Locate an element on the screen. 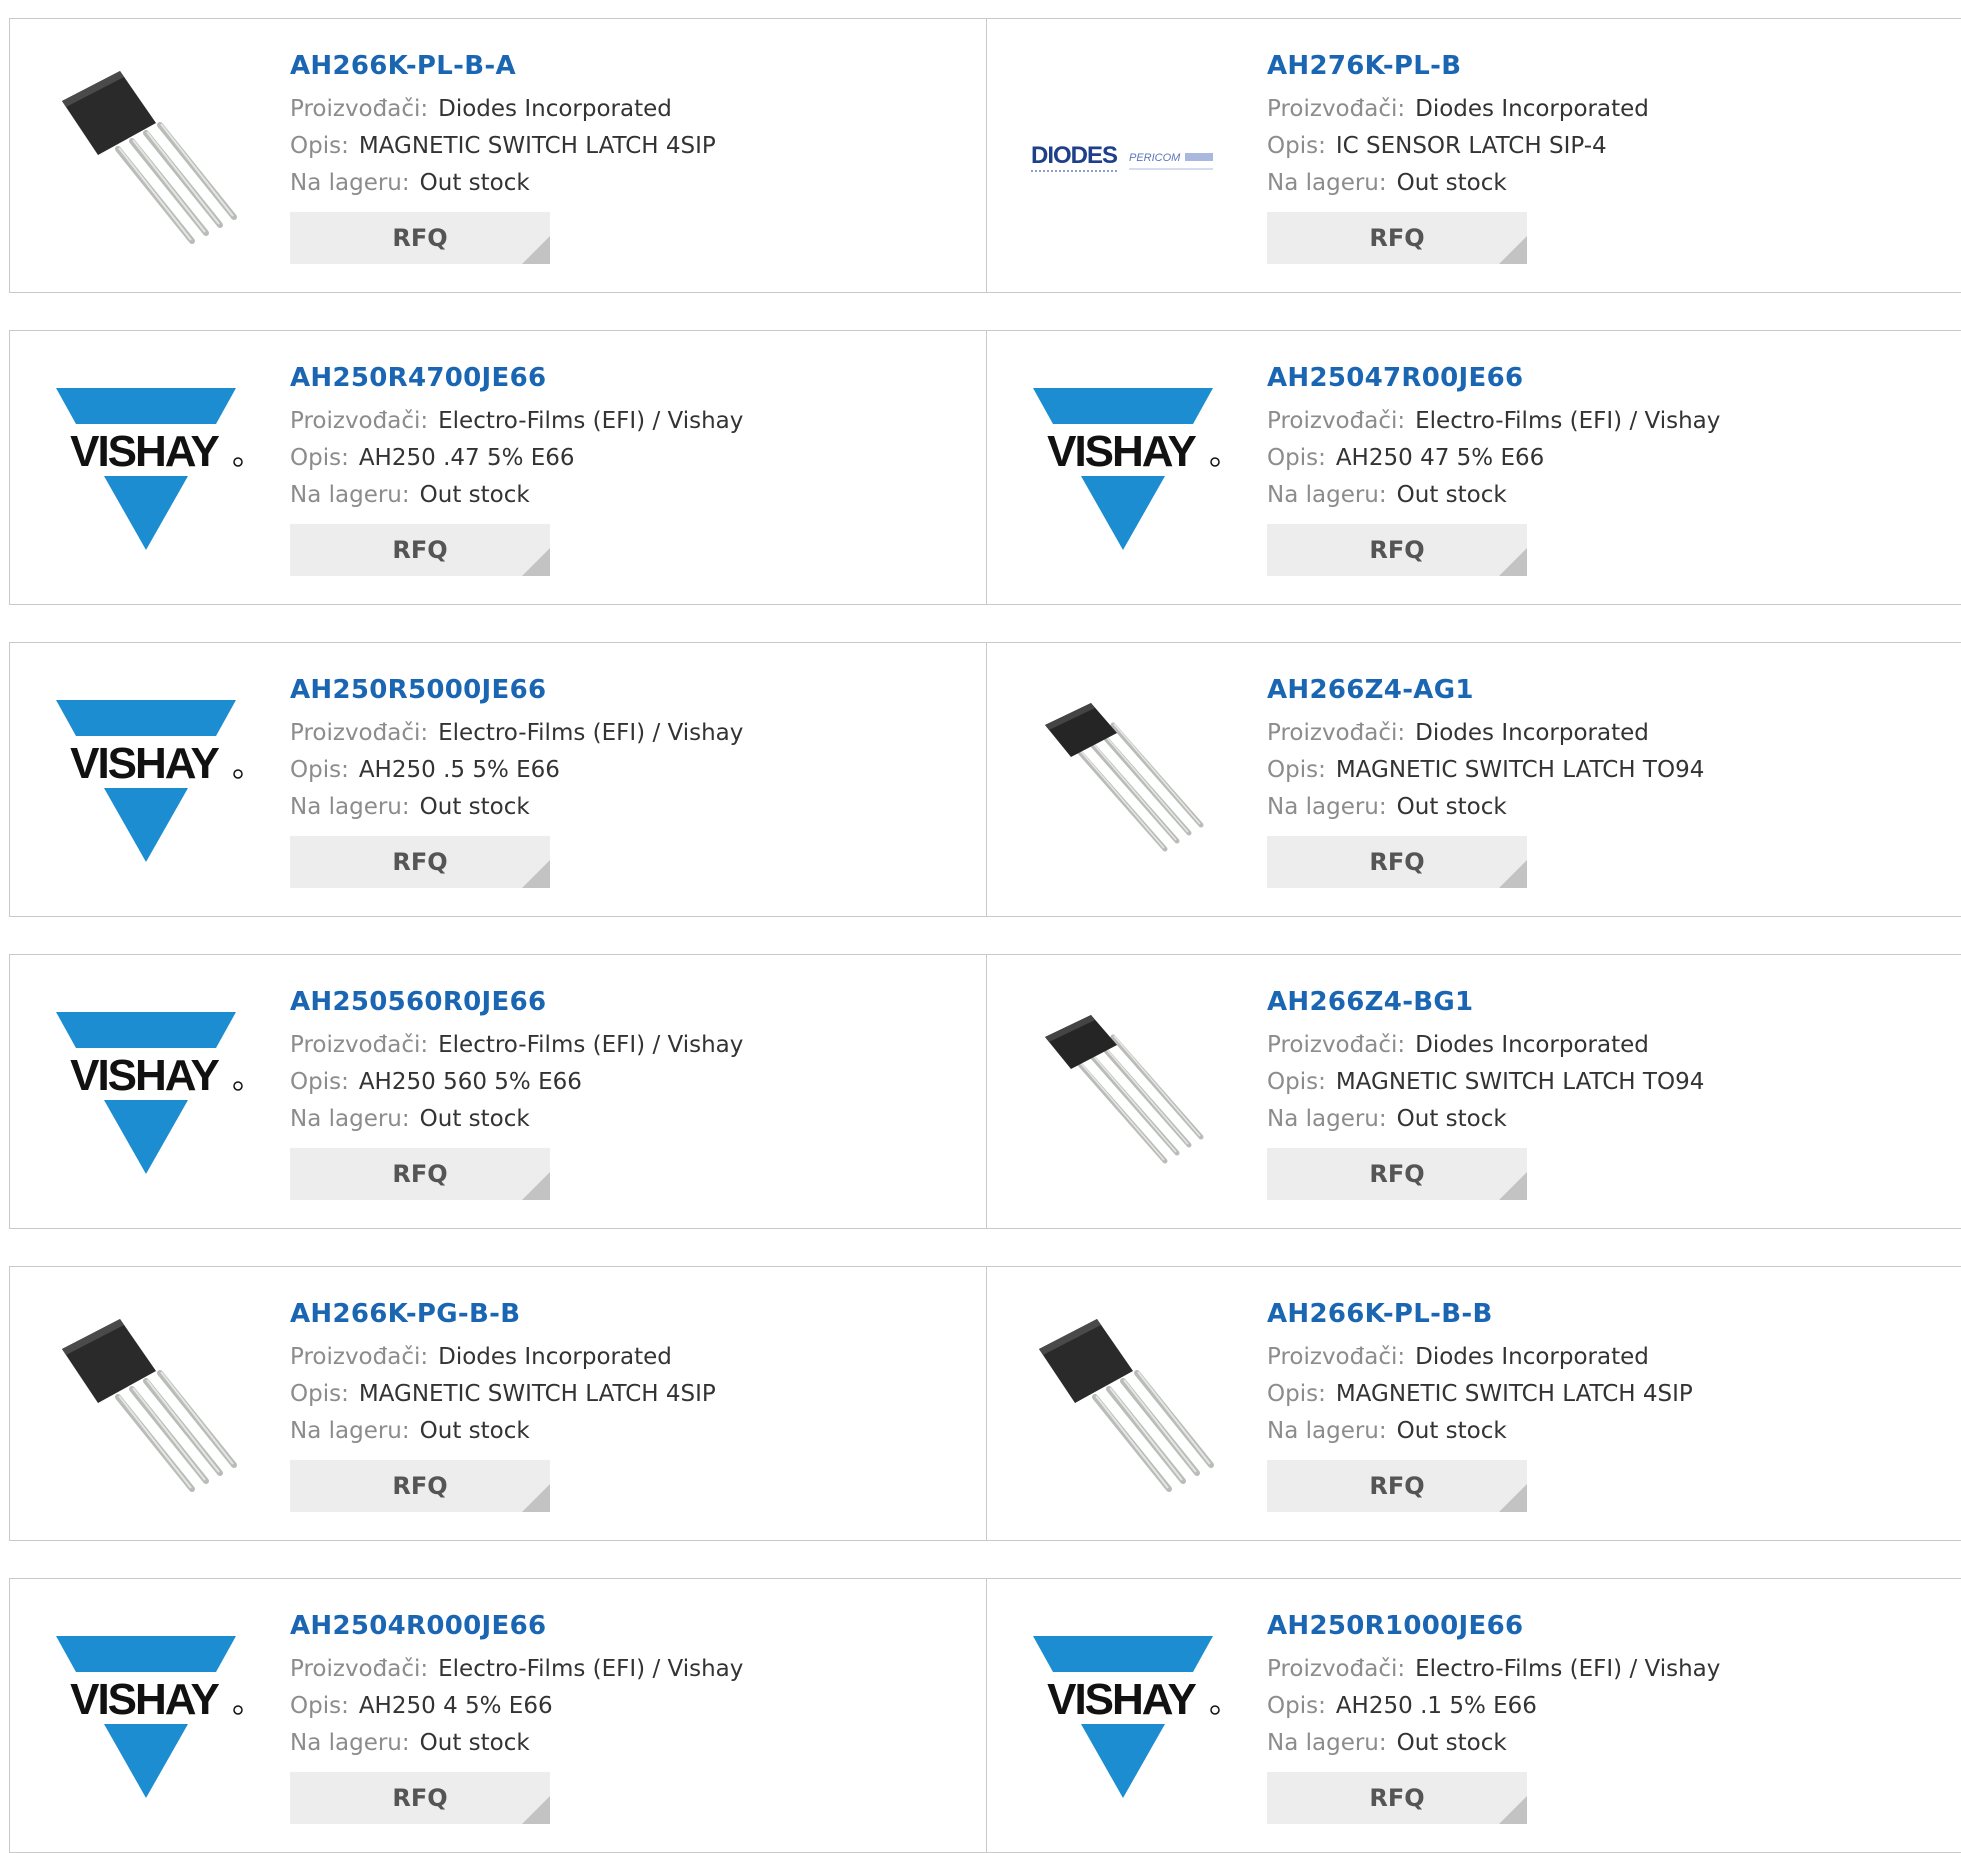  part-number-link: AH250R1000JE66 is located at coordinates (1609, 1626).